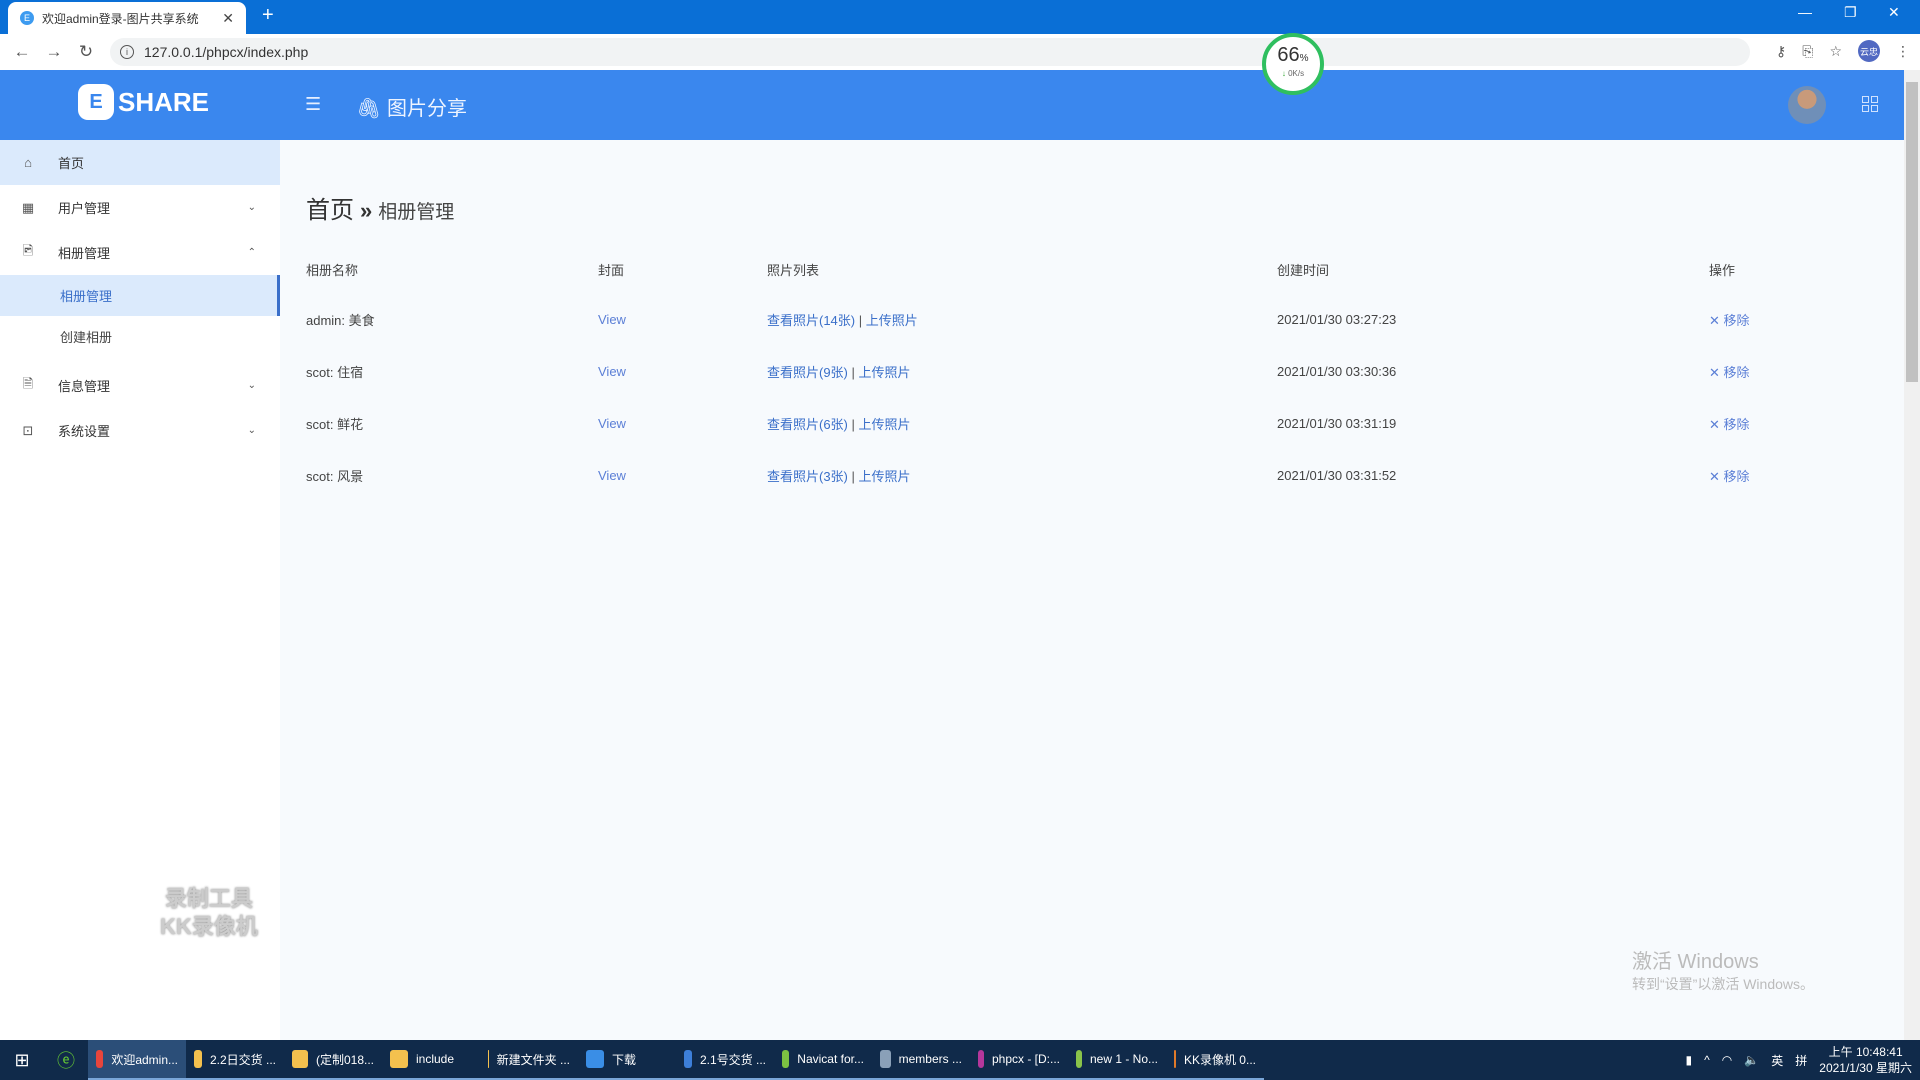 This screenshot has height=1080, width=1920. What do you see at coordinates (1337, 319) in the screenshot?
I see `created-time: 2021/01/30 03:27:23` at bounding box center [1337, 319].